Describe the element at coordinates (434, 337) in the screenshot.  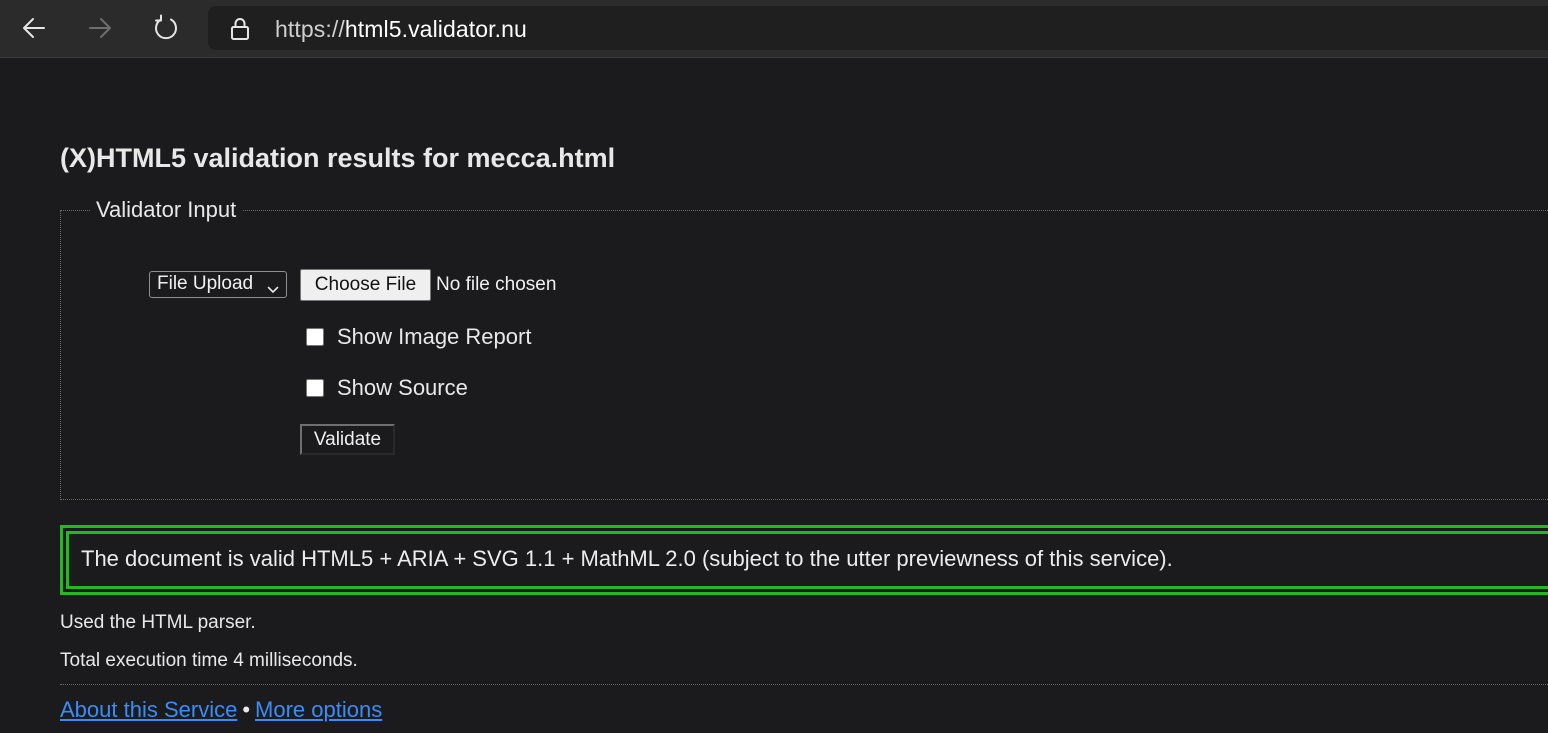
I see `show-image-report-label: Show Image Report` at that location.